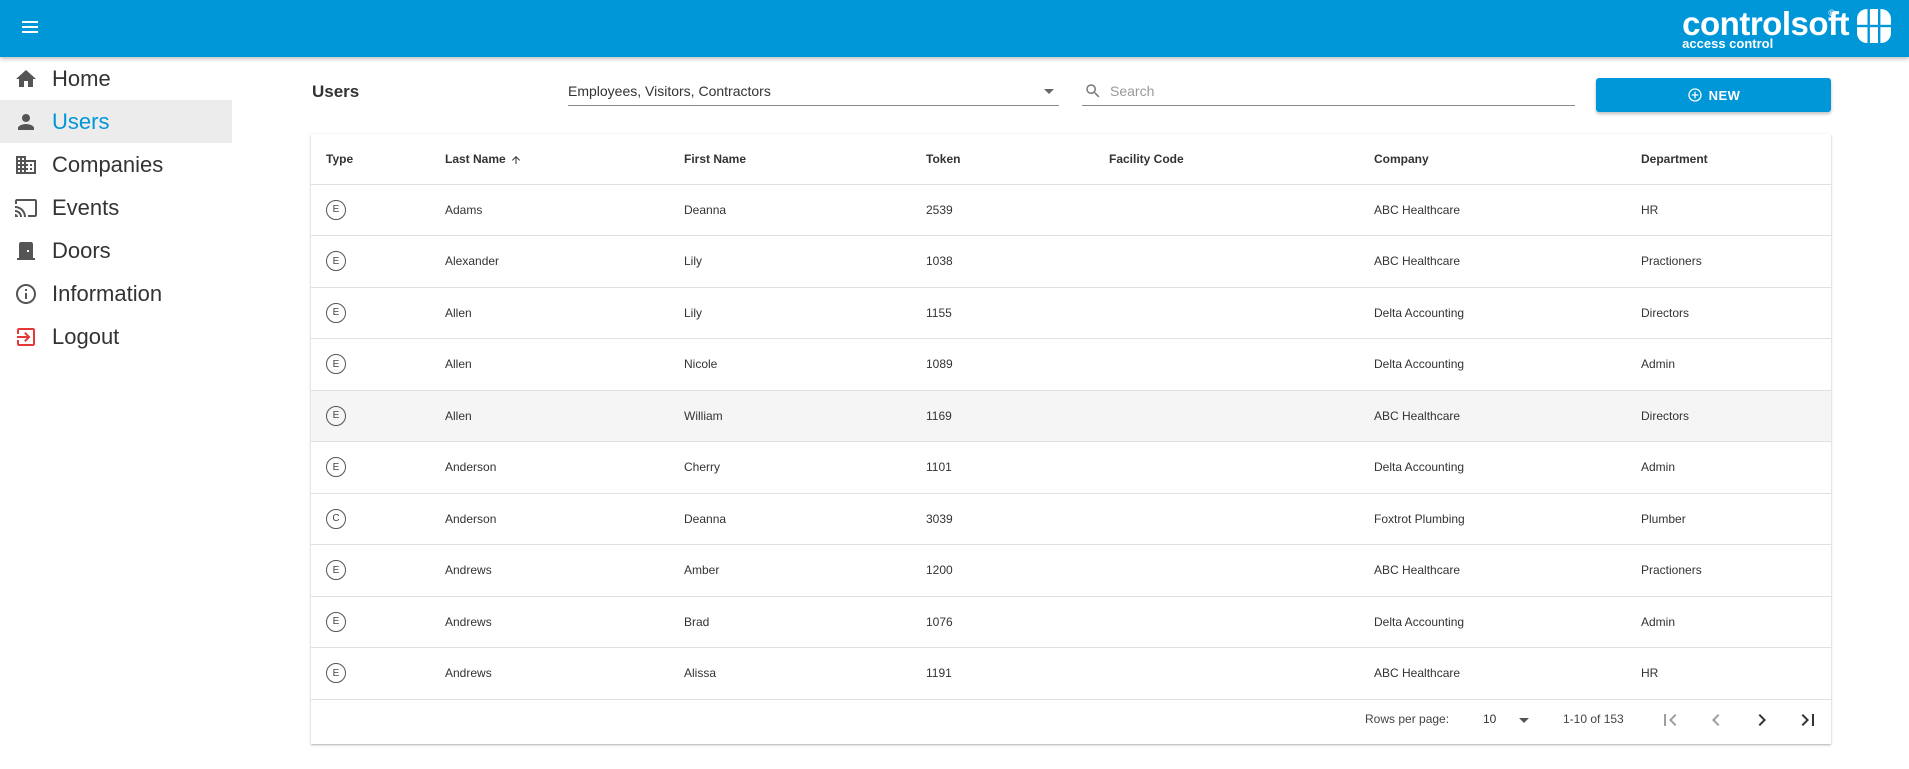 This screenshot has width=1909, height=769. Describe the element at coordinates (697, 621) in the screenshot. I see `cell-first-name: Brad` at that location.